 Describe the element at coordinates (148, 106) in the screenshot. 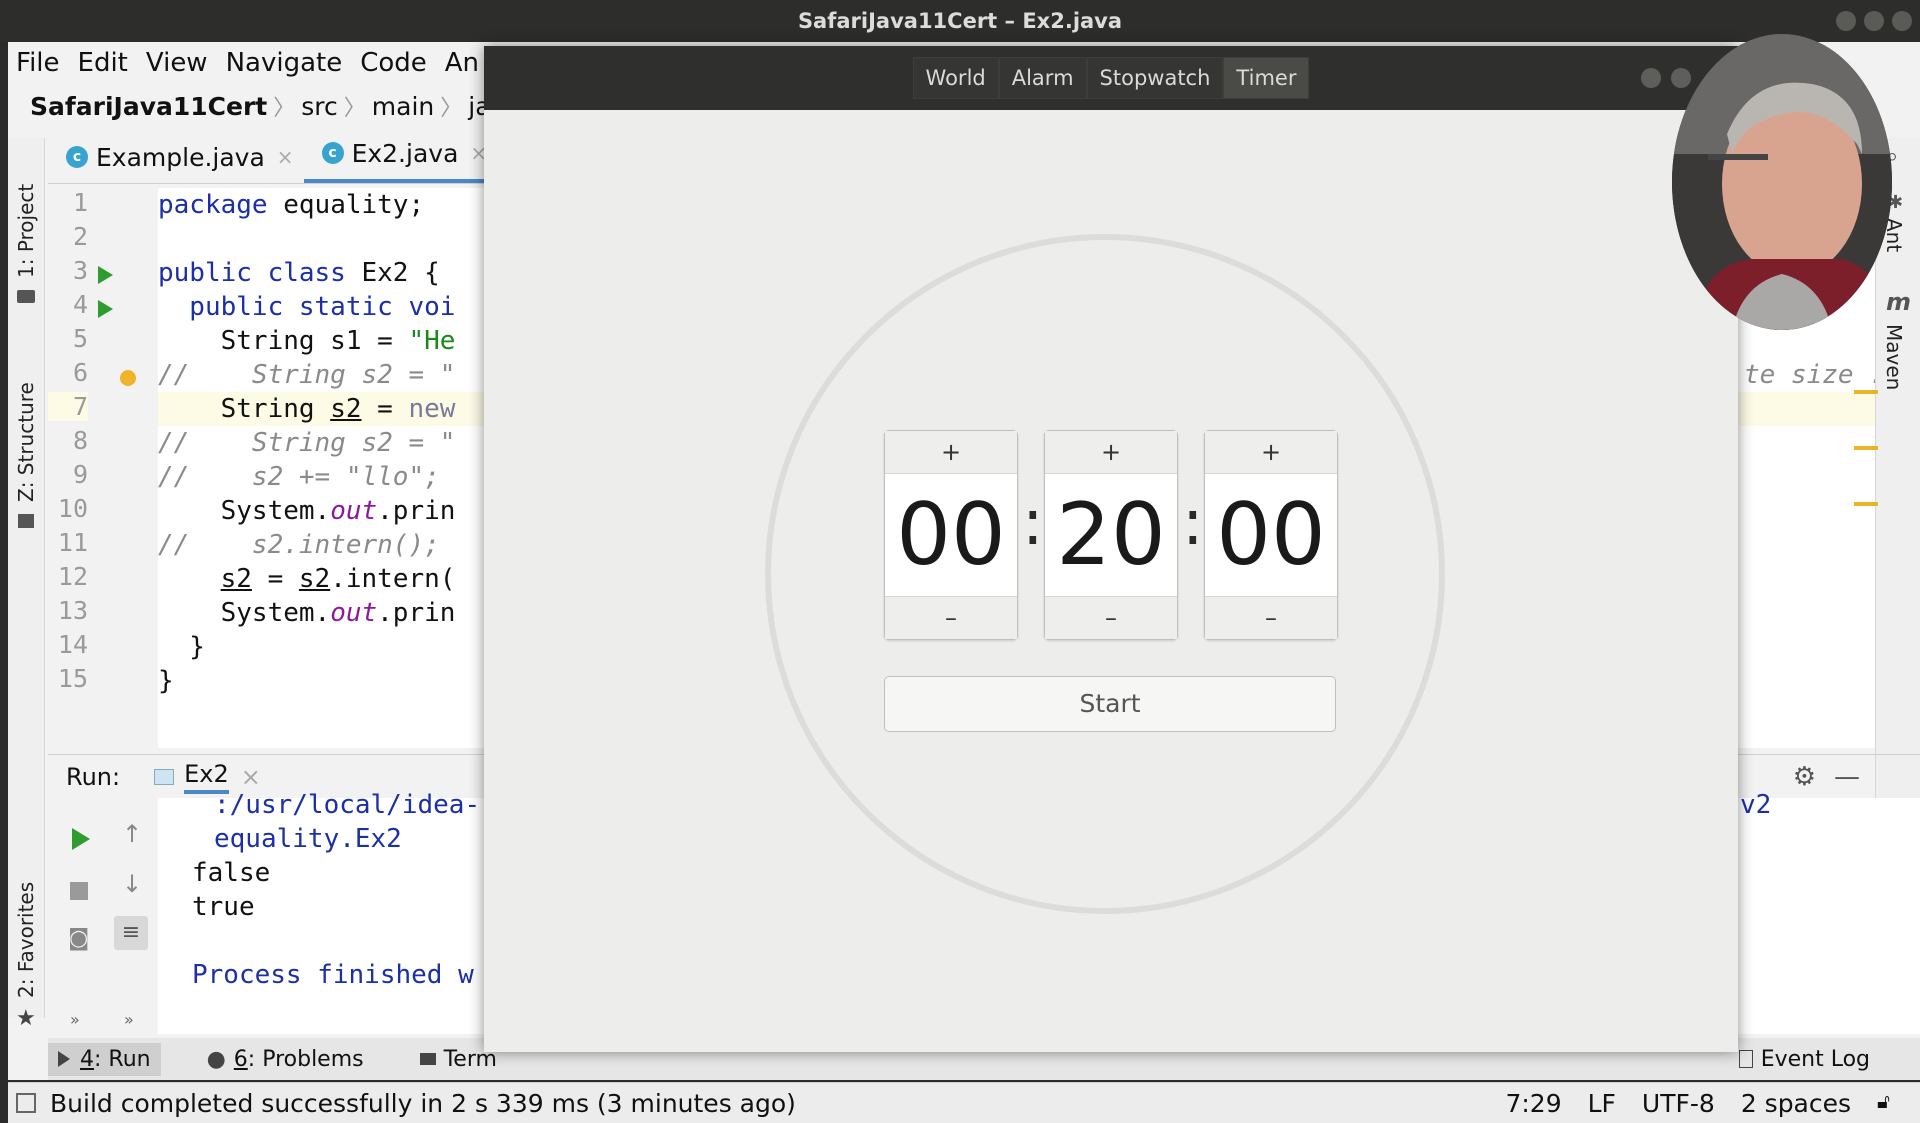

I see `breadcrumb-project: SafariJava11Cert` at that location.